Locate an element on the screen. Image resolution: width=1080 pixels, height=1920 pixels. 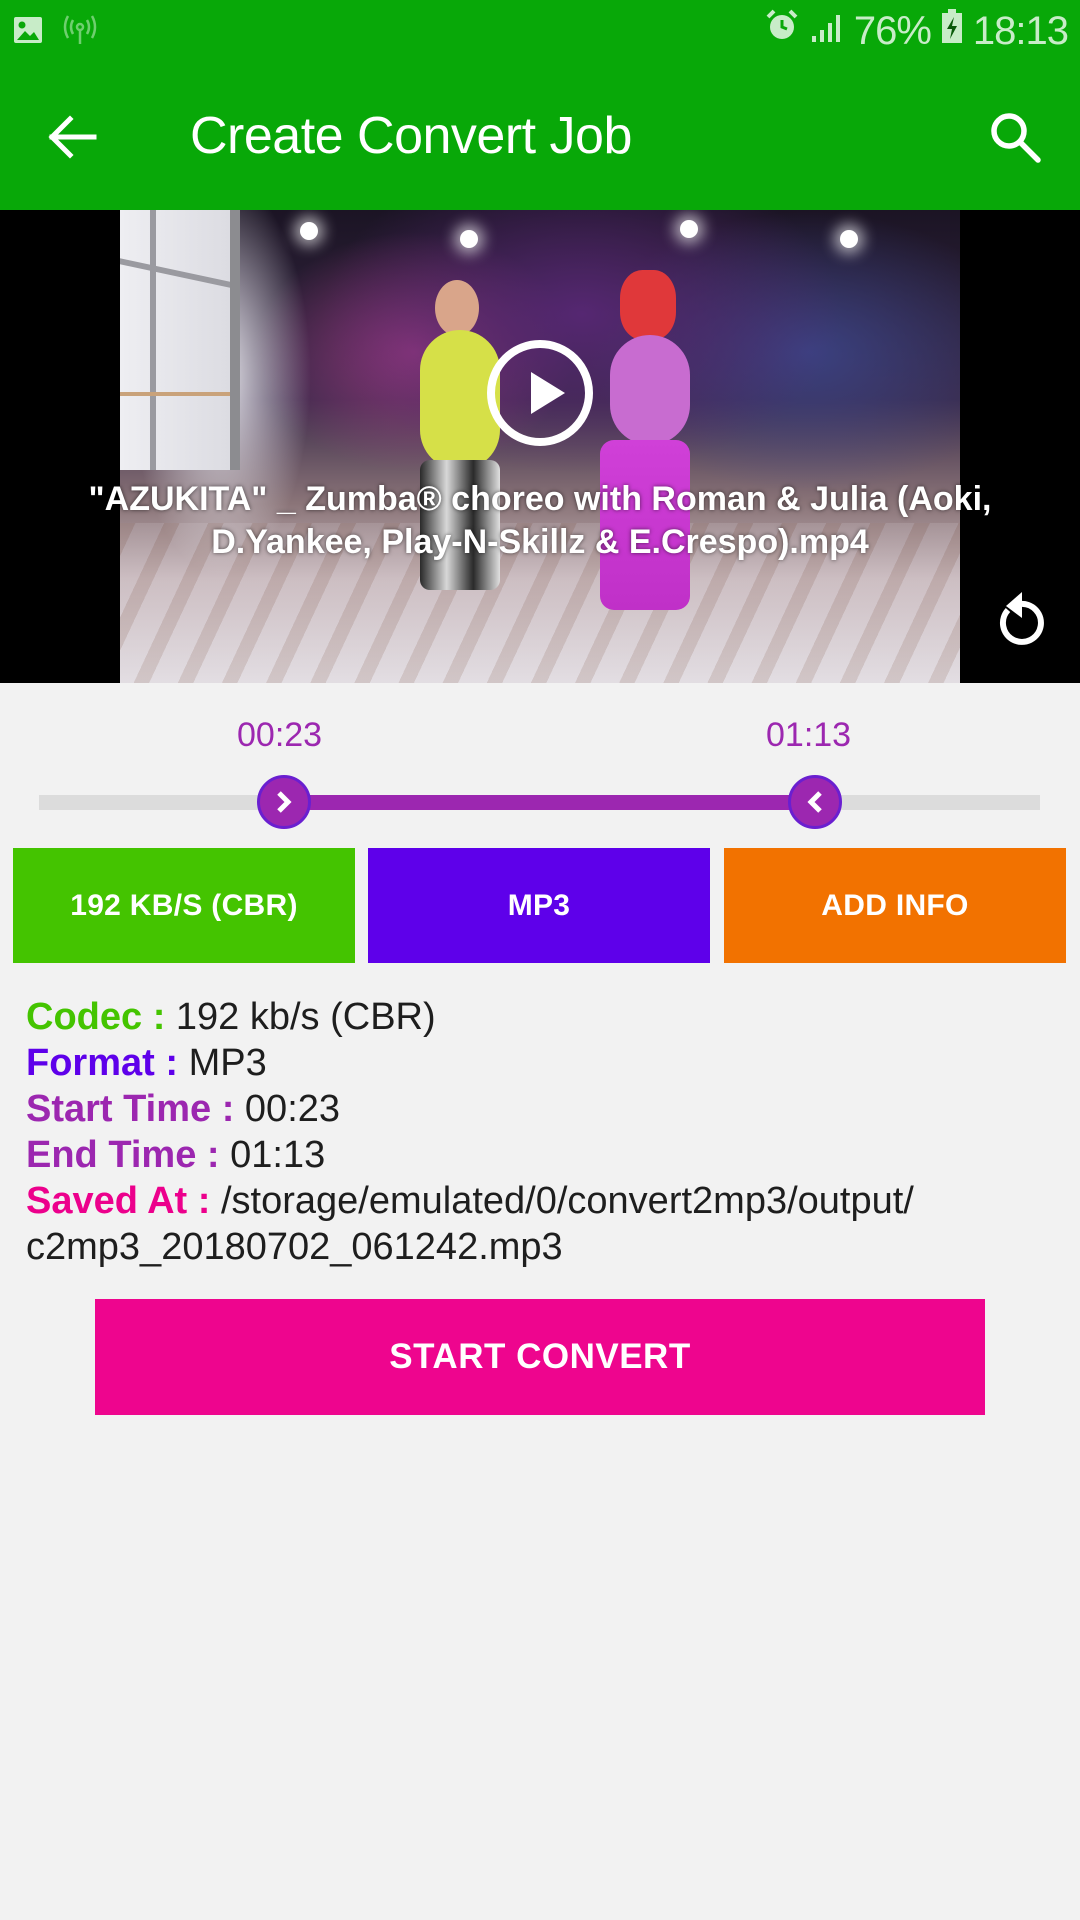
search-icon is located at coordinates (1016, 138).